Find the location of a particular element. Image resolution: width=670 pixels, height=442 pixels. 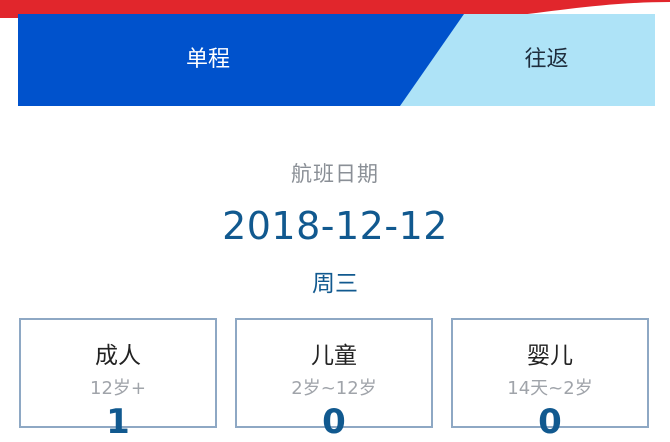

passenger-card-infant: 婴儿 14天~2岁 0 is located at coordinates (550, 380).